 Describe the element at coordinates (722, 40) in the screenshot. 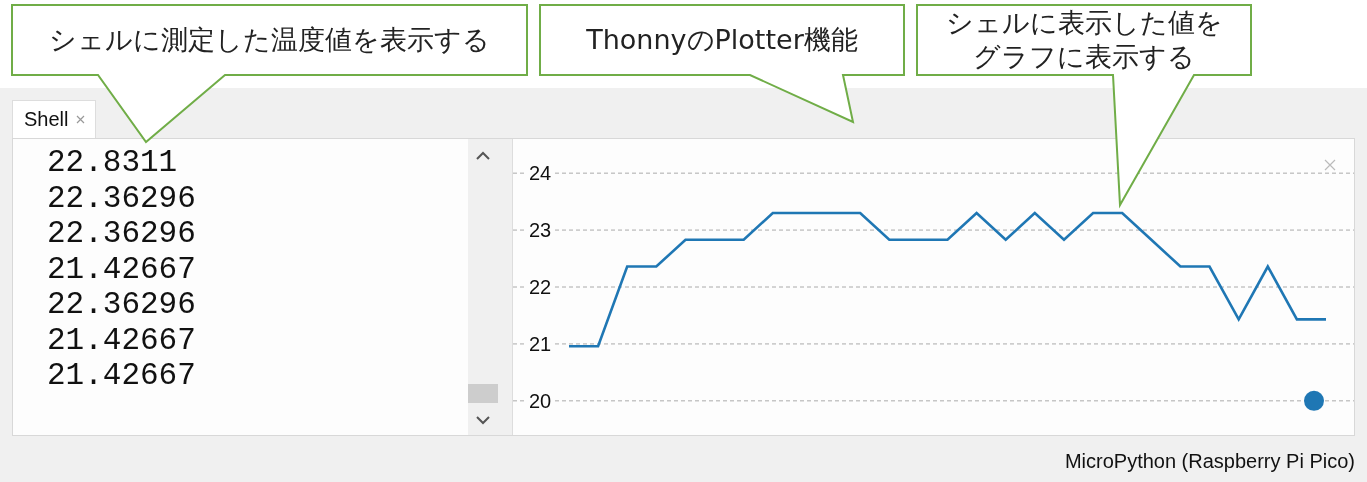

I see `callout-text: ThonnyのPlotter機能` at that location.